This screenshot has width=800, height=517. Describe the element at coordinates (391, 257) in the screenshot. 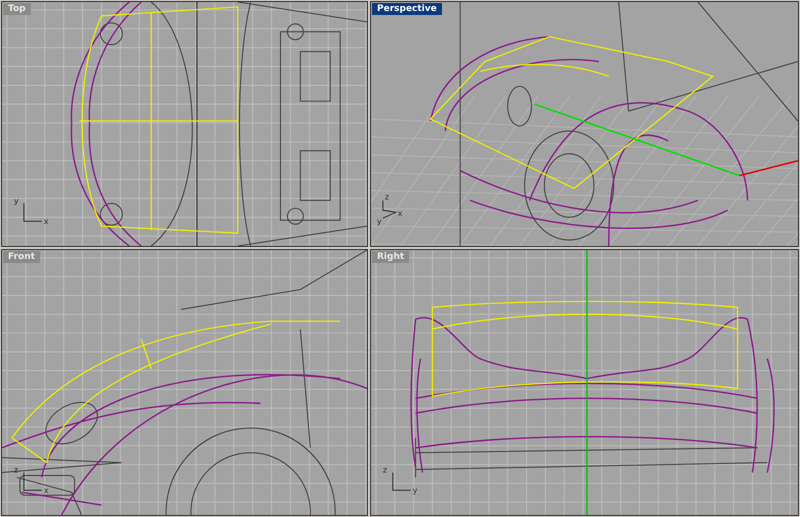

I see `viewport-title: Right` at that location.